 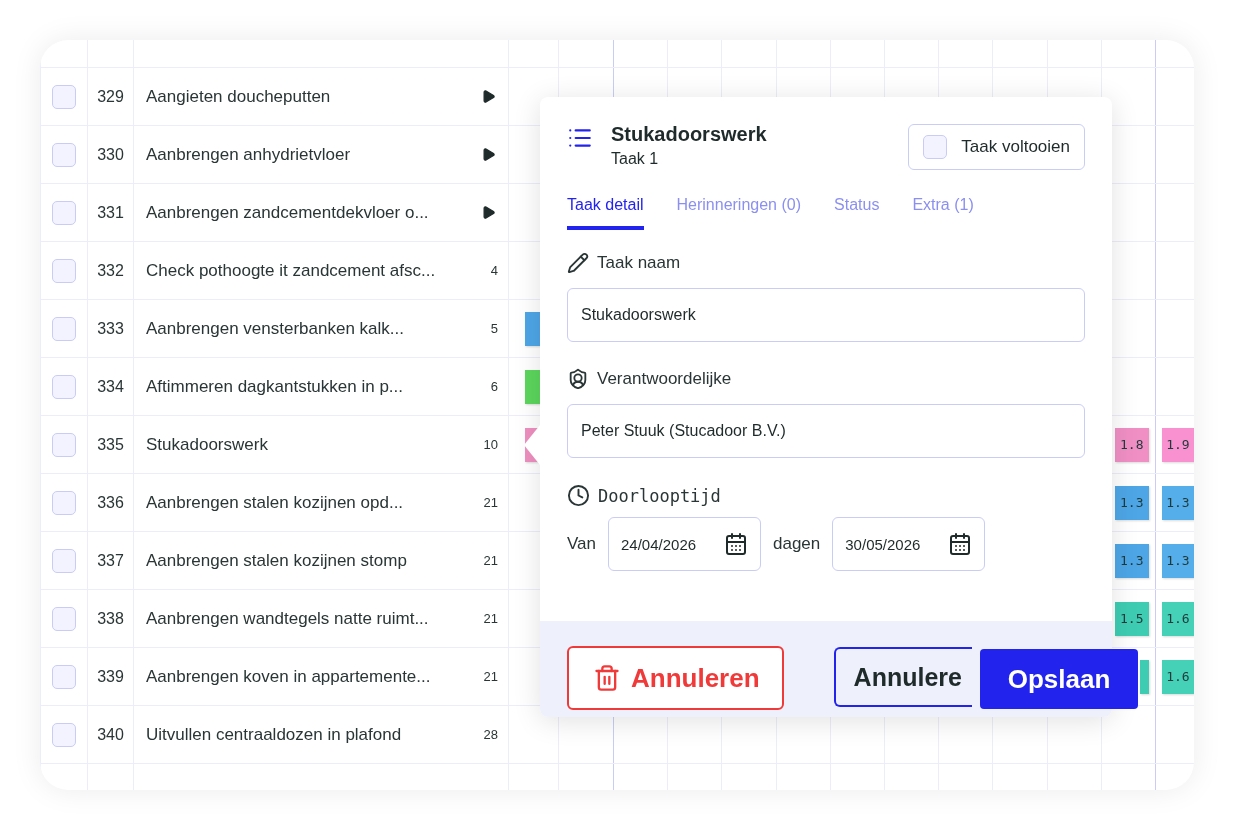 I want to click on field-label: Verantwoordelijke, so click(x=664, y=379).